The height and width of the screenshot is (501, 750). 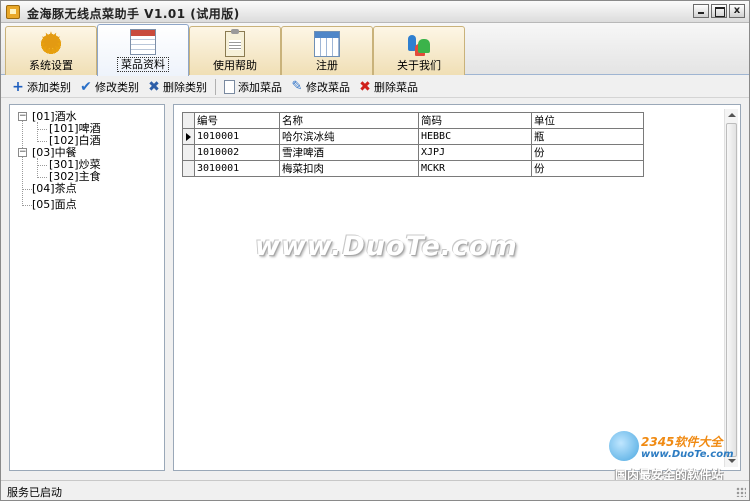 I want to click on gear-icon, so click(x=51, y=43).